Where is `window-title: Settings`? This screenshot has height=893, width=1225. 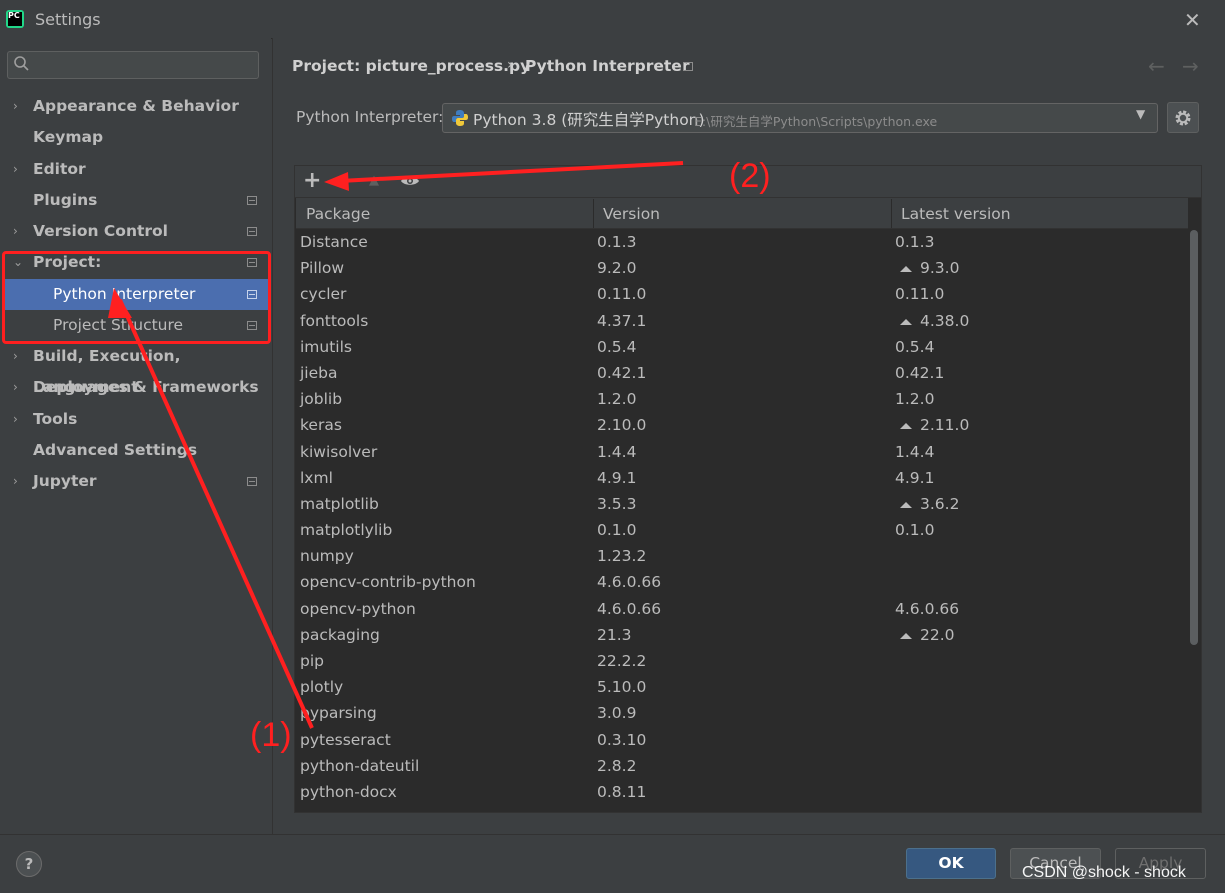
window-title: Settings is located at coordinates (68, 19).